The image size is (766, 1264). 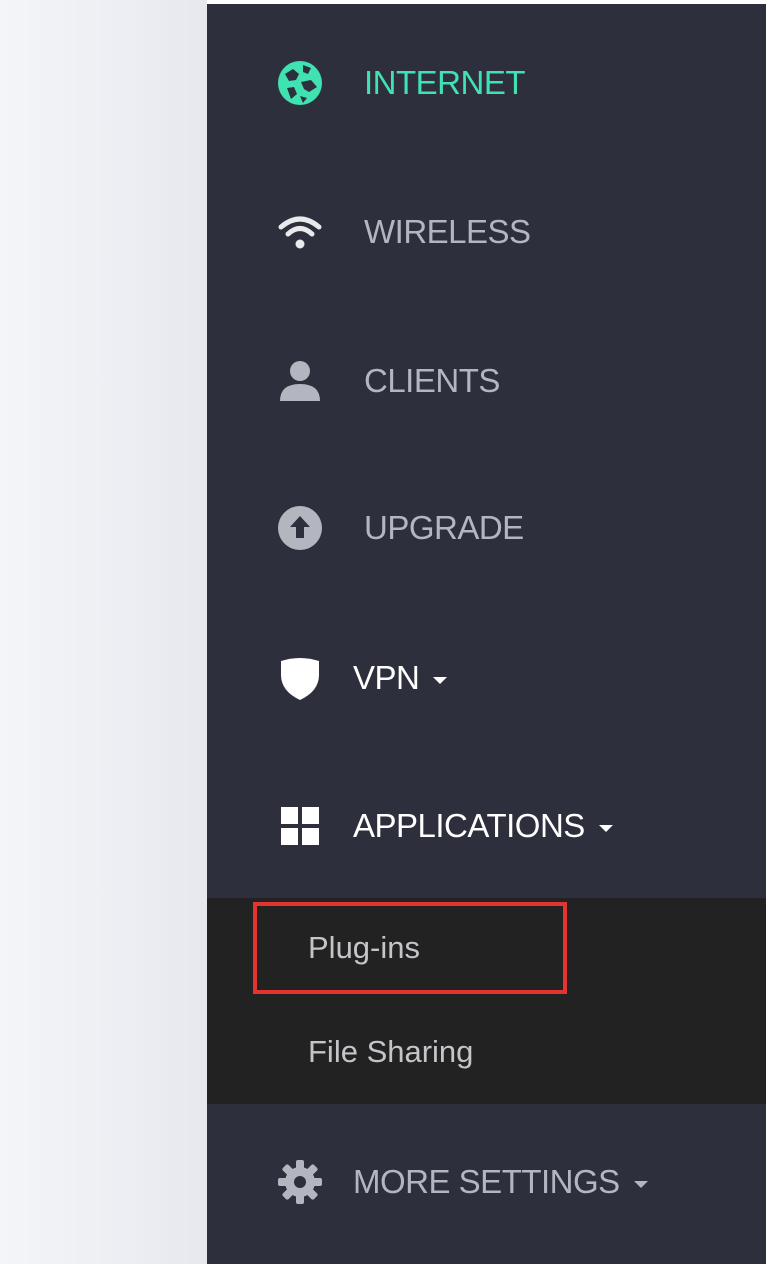 I want to click on submenu-item-plug-ins: Plug-ins, so click(x=364, y=948).